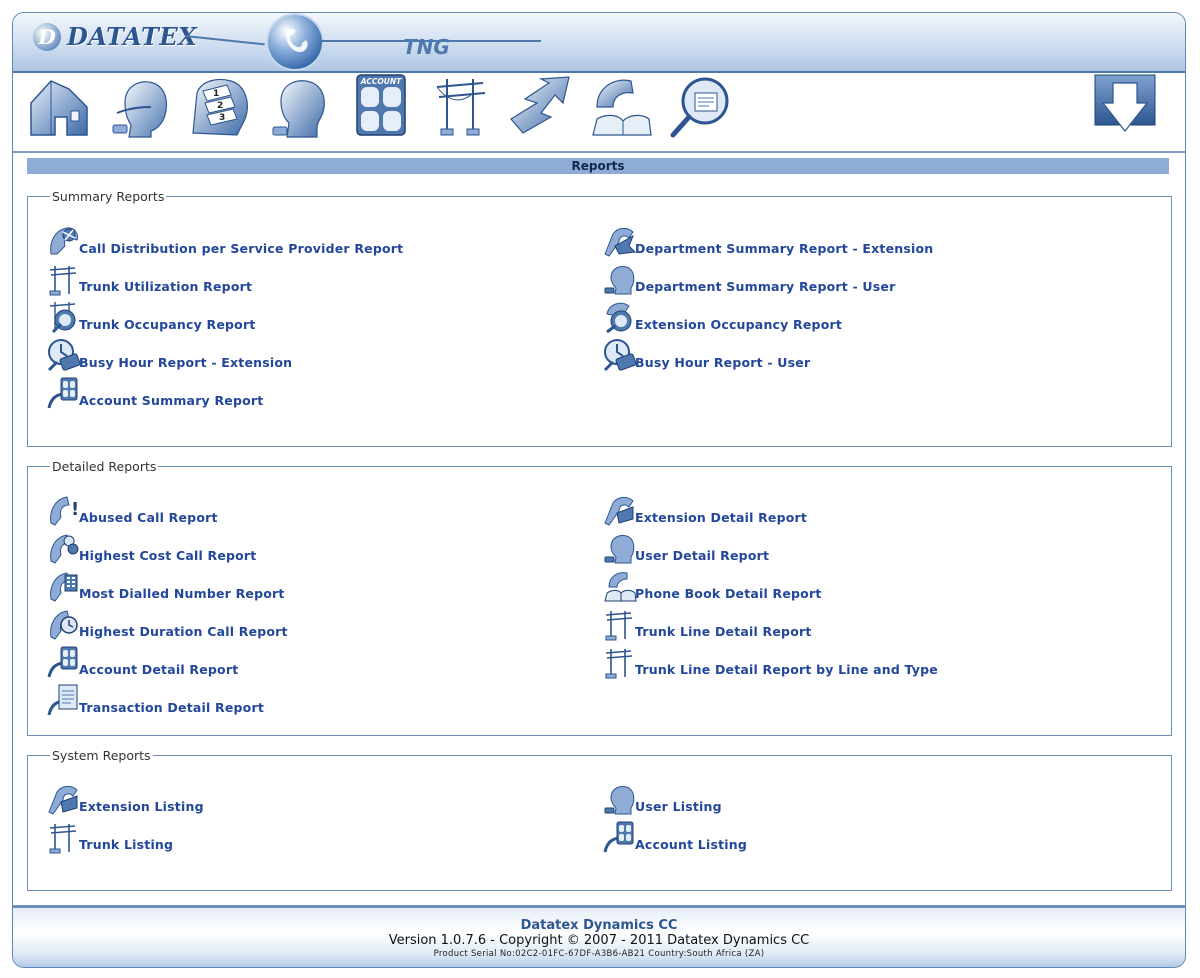  What do you see at coordinates (64, 548) in the screenshot?
I see `highest-cost-icon` at bounding box center [64, 548].